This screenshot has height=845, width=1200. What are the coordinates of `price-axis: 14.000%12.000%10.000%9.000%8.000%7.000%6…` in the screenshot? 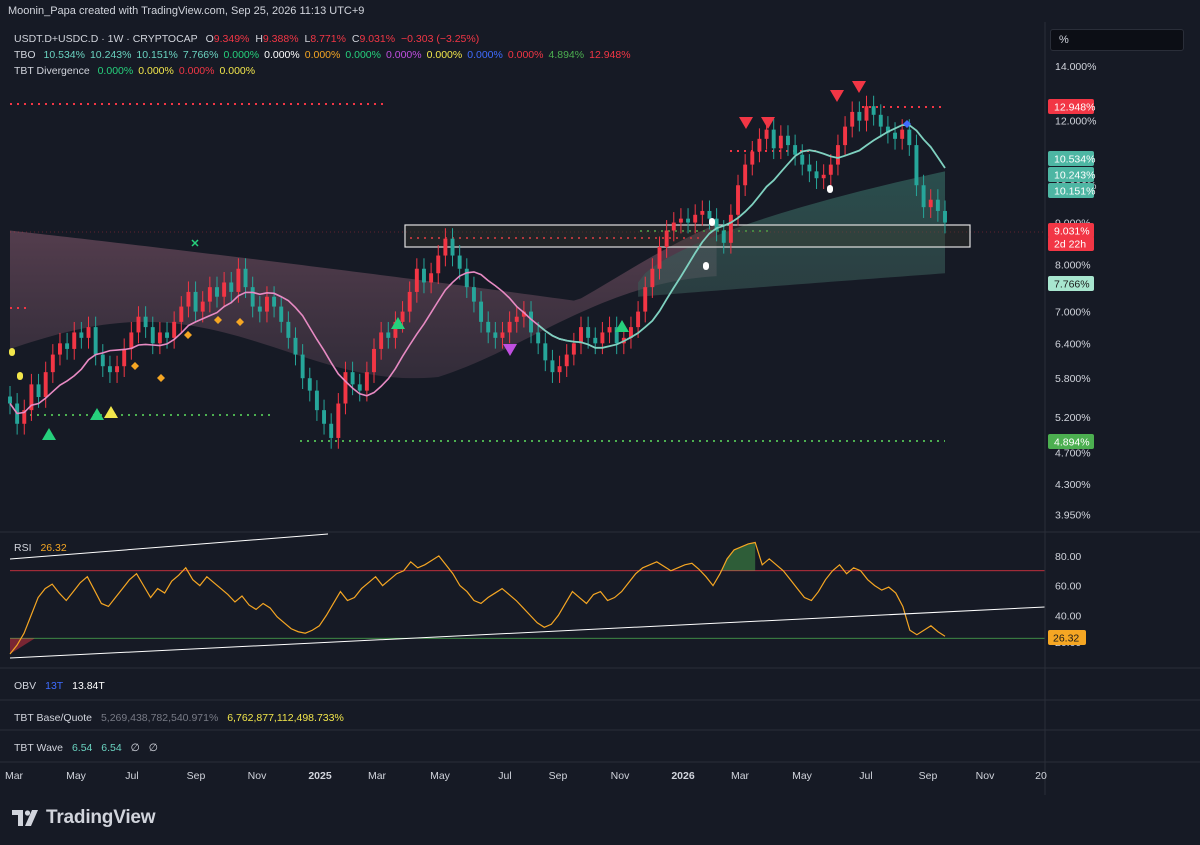 It's located at (1072, 355).